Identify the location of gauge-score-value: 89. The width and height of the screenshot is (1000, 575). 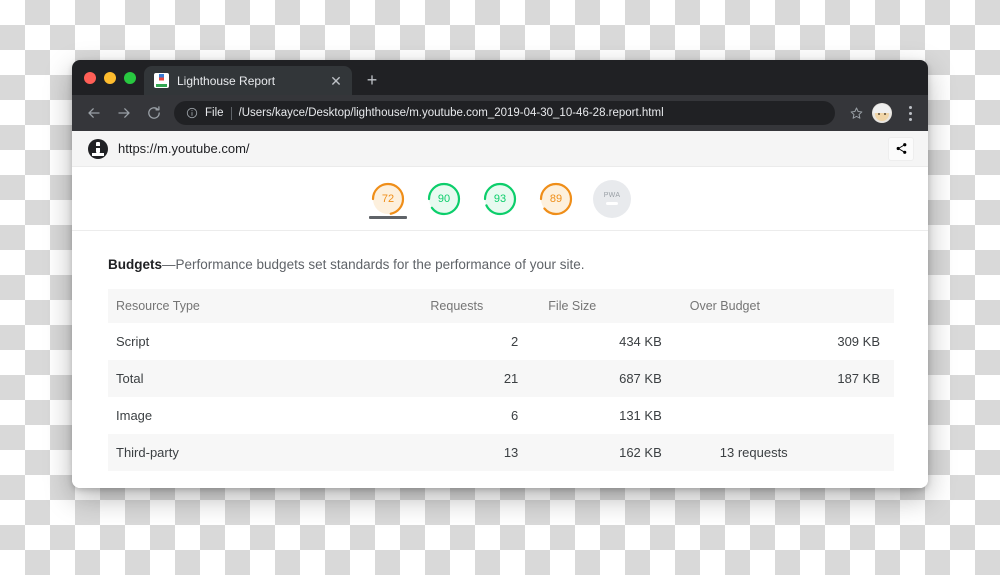
(556, 198).